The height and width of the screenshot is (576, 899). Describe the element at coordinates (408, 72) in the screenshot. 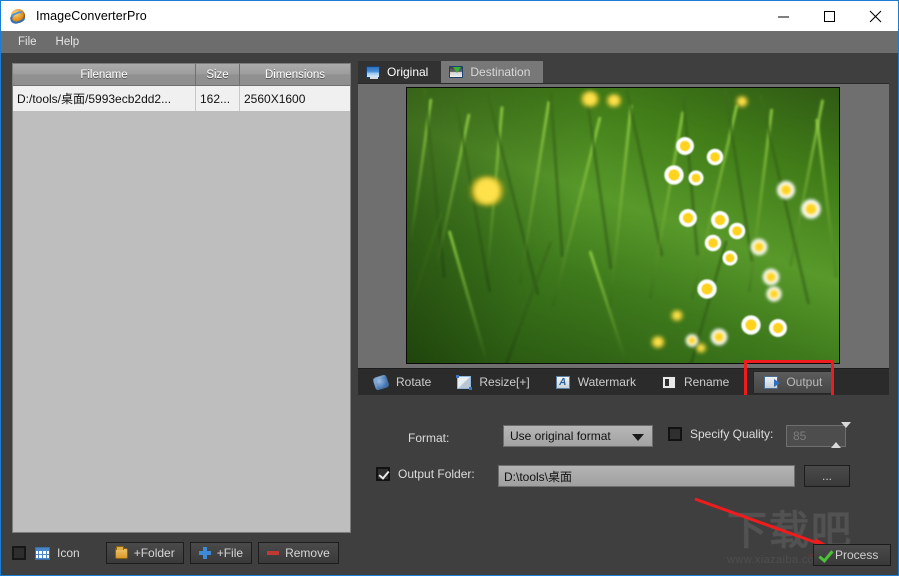

I see `tab-original-label: Original` at that location.